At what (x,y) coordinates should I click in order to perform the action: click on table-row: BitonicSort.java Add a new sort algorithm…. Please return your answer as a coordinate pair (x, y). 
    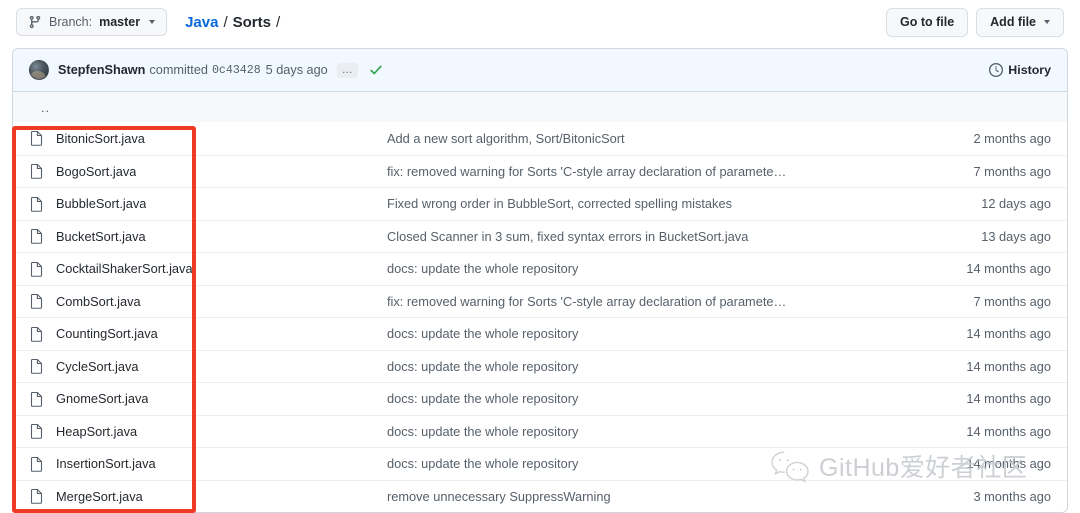
    Looking at the image, I should click on (540, 138).